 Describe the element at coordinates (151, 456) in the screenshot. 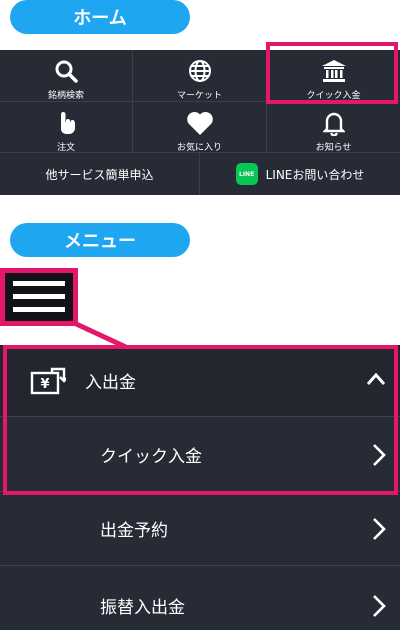

I see `menu-item-label: クイック入金` at that location.